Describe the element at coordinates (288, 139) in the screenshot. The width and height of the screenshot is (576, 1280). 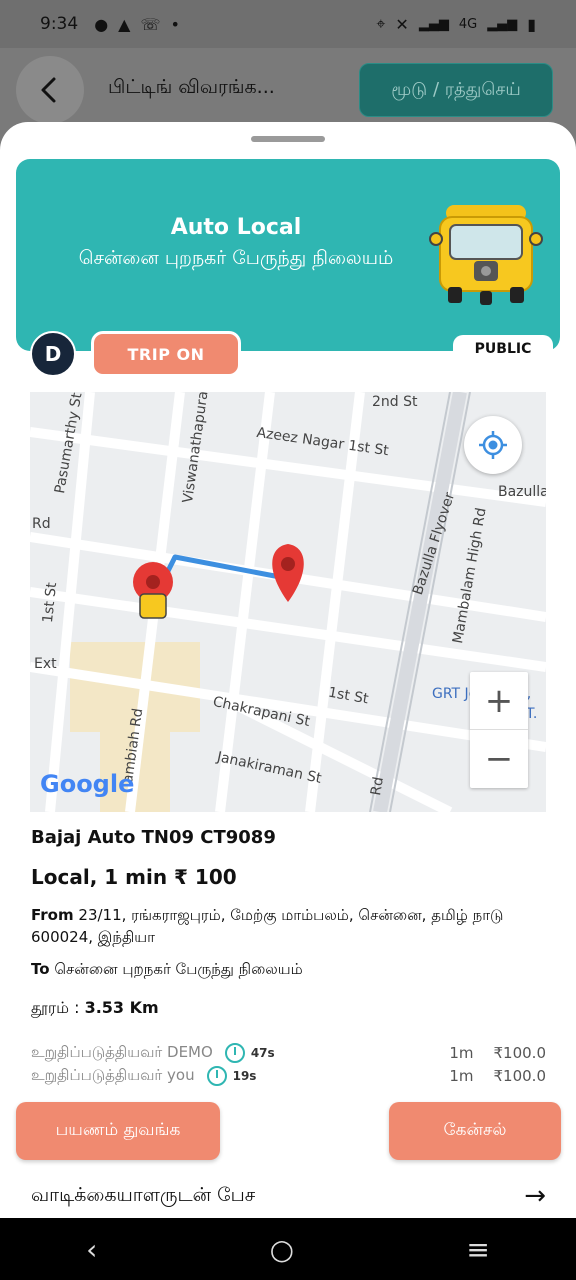
I see `drag-handle` at that location.